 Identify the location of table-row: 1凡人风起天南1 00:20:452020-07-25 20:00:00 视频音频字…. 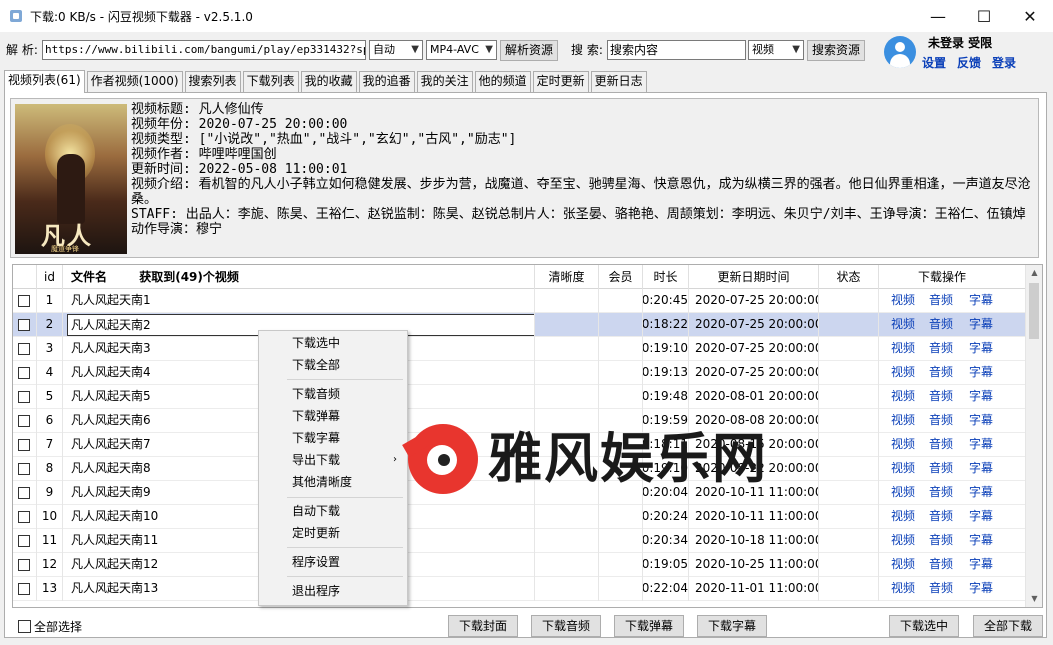
(519, 301).